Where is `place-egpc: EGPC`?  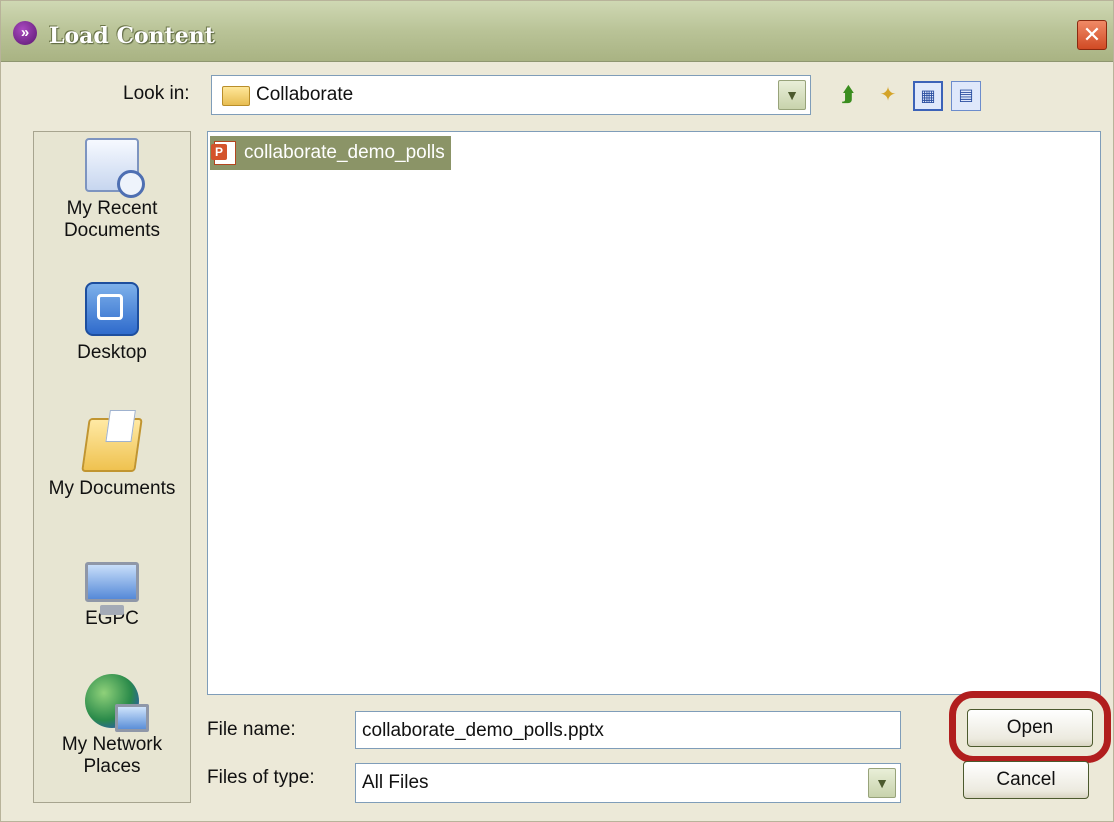
place-egpc: EGPC is located at coordinates (112, 592).